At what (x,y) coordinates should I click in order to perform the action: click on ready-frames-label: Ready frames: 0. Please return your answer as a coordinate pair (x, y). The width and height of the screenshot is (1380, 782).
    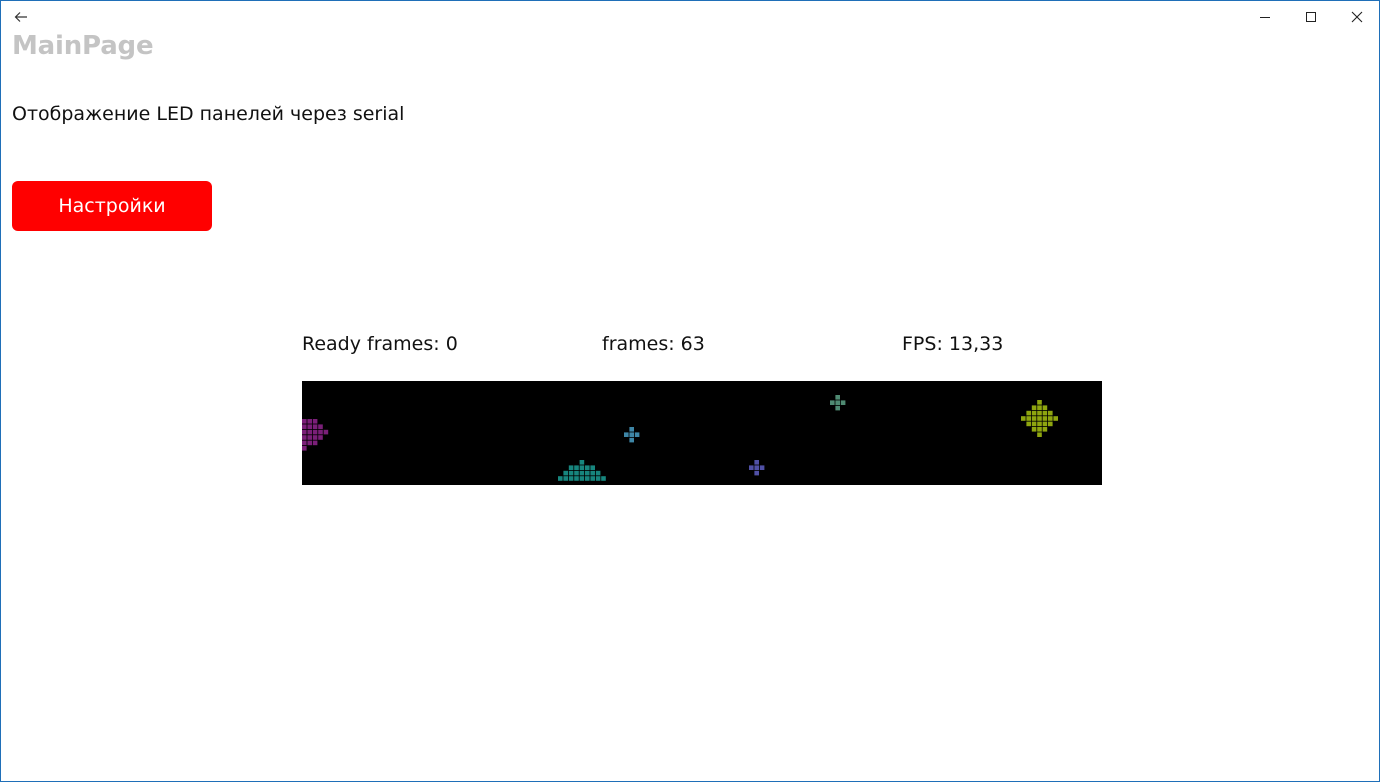
    Looking at the image, I should click on (380, 344).